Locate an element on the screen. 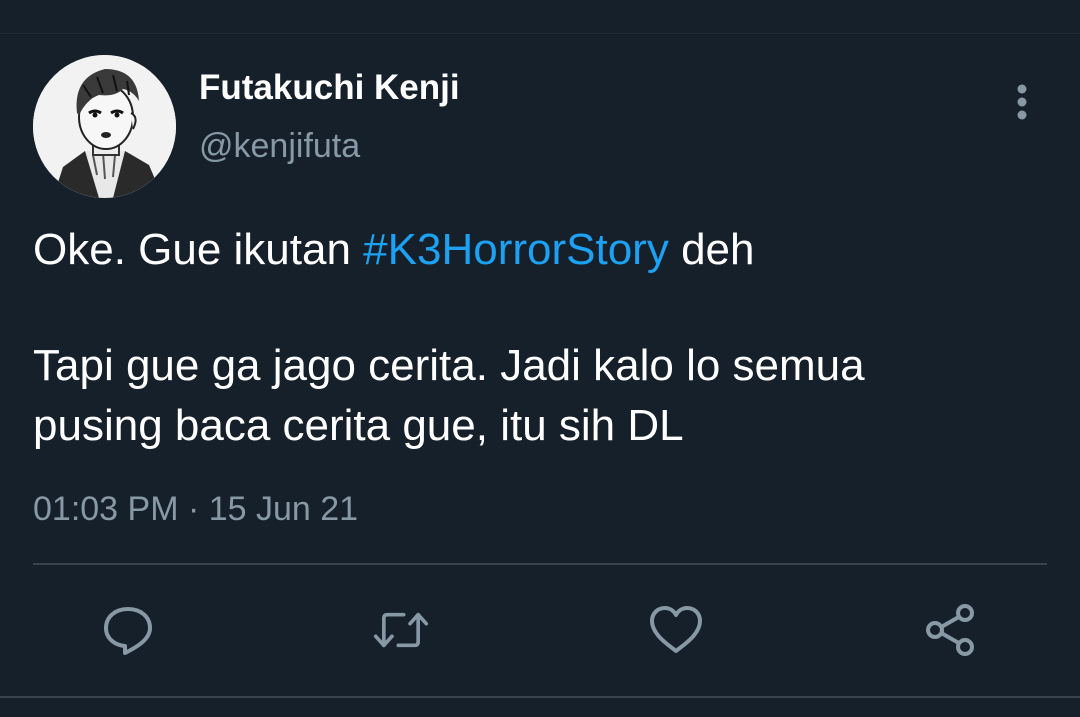 This screenshot has width=1080, height=717. like-button is located at coordinates (676, 630).